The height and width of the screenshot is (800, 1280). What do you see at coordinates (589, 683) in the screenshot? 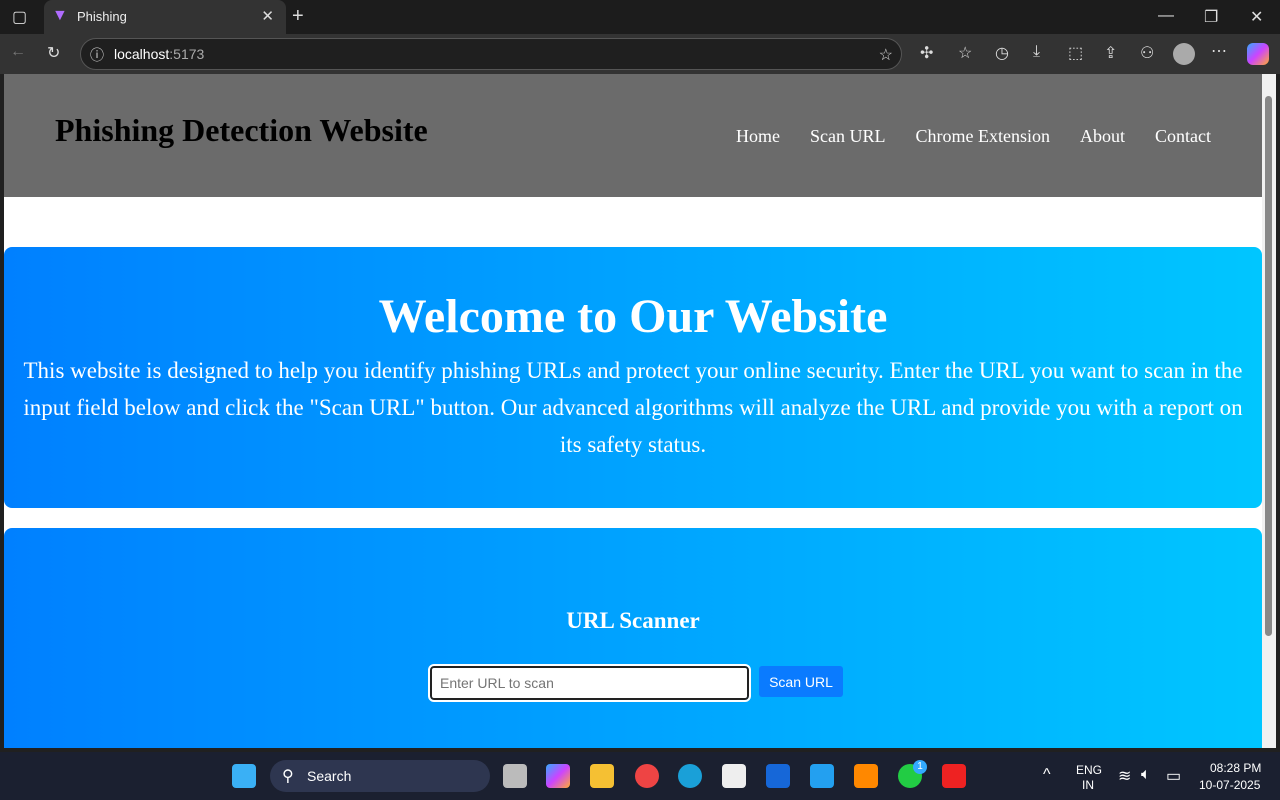
I see `url-input` at bounding box center [589, 683].